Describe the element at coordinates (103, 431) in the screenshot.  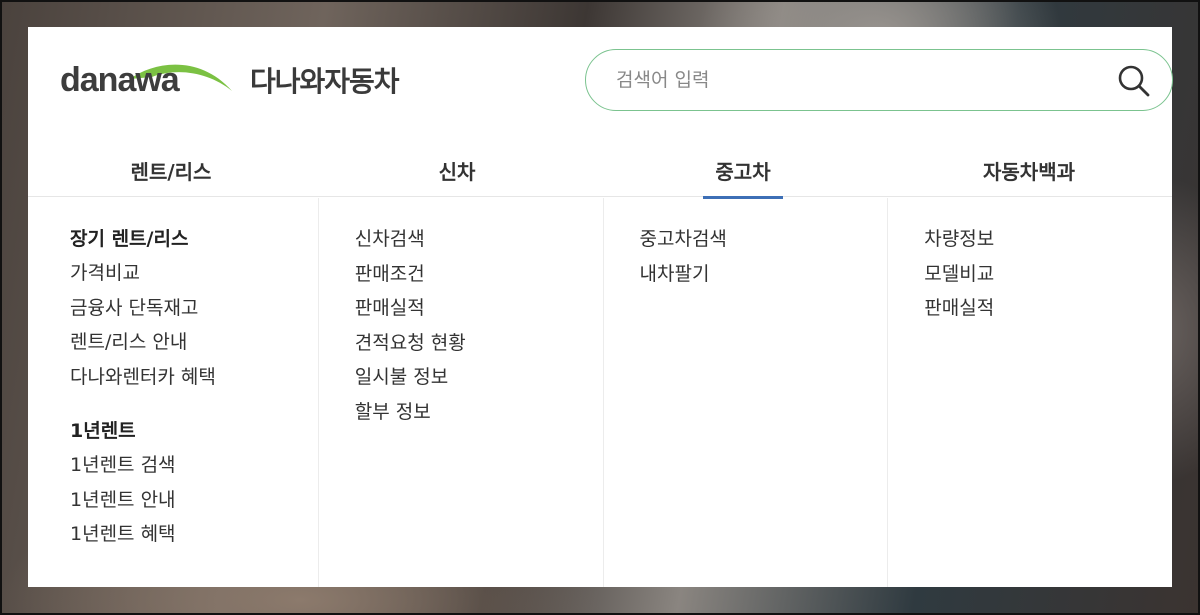
I see `group-title: 1년렌트` at that location.